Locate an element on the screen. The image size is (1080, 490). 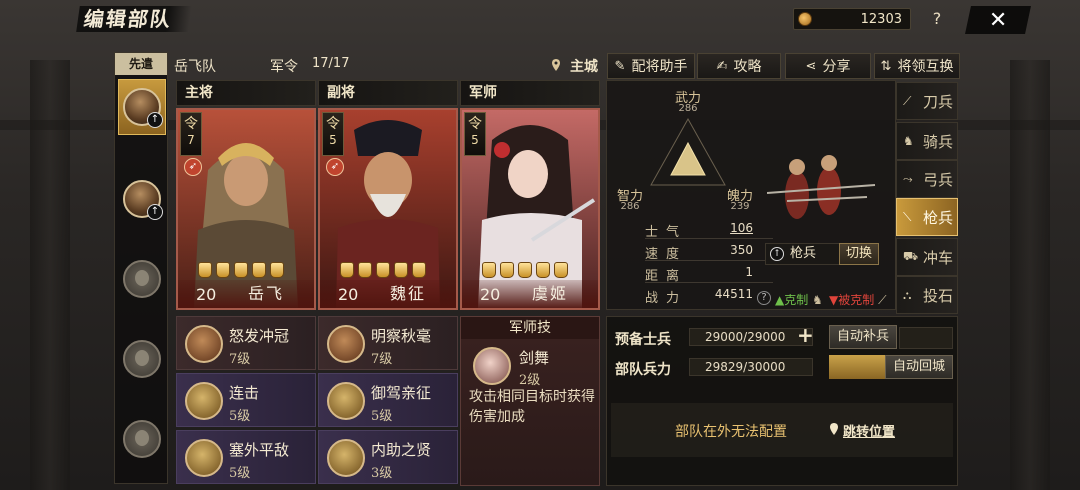
currency-value: 12303 is located at coordinates (881, 19).